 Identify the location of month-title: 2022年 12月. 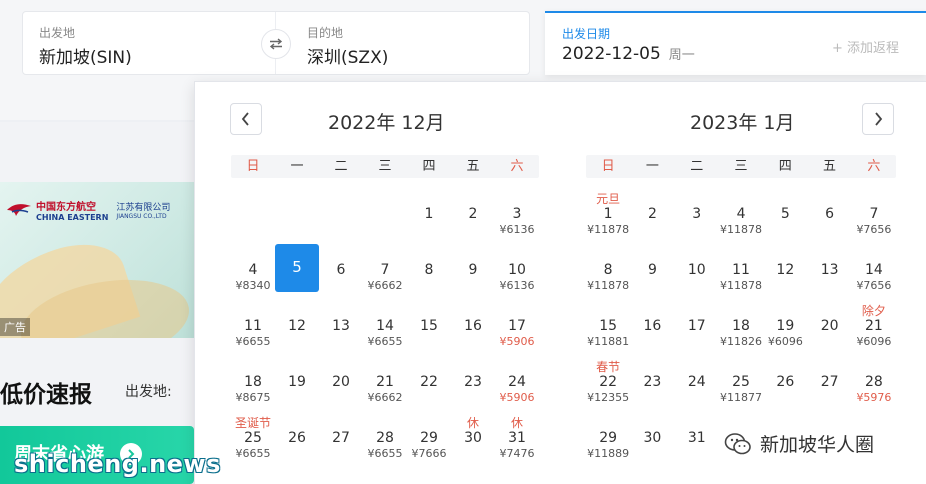
(386, 123).